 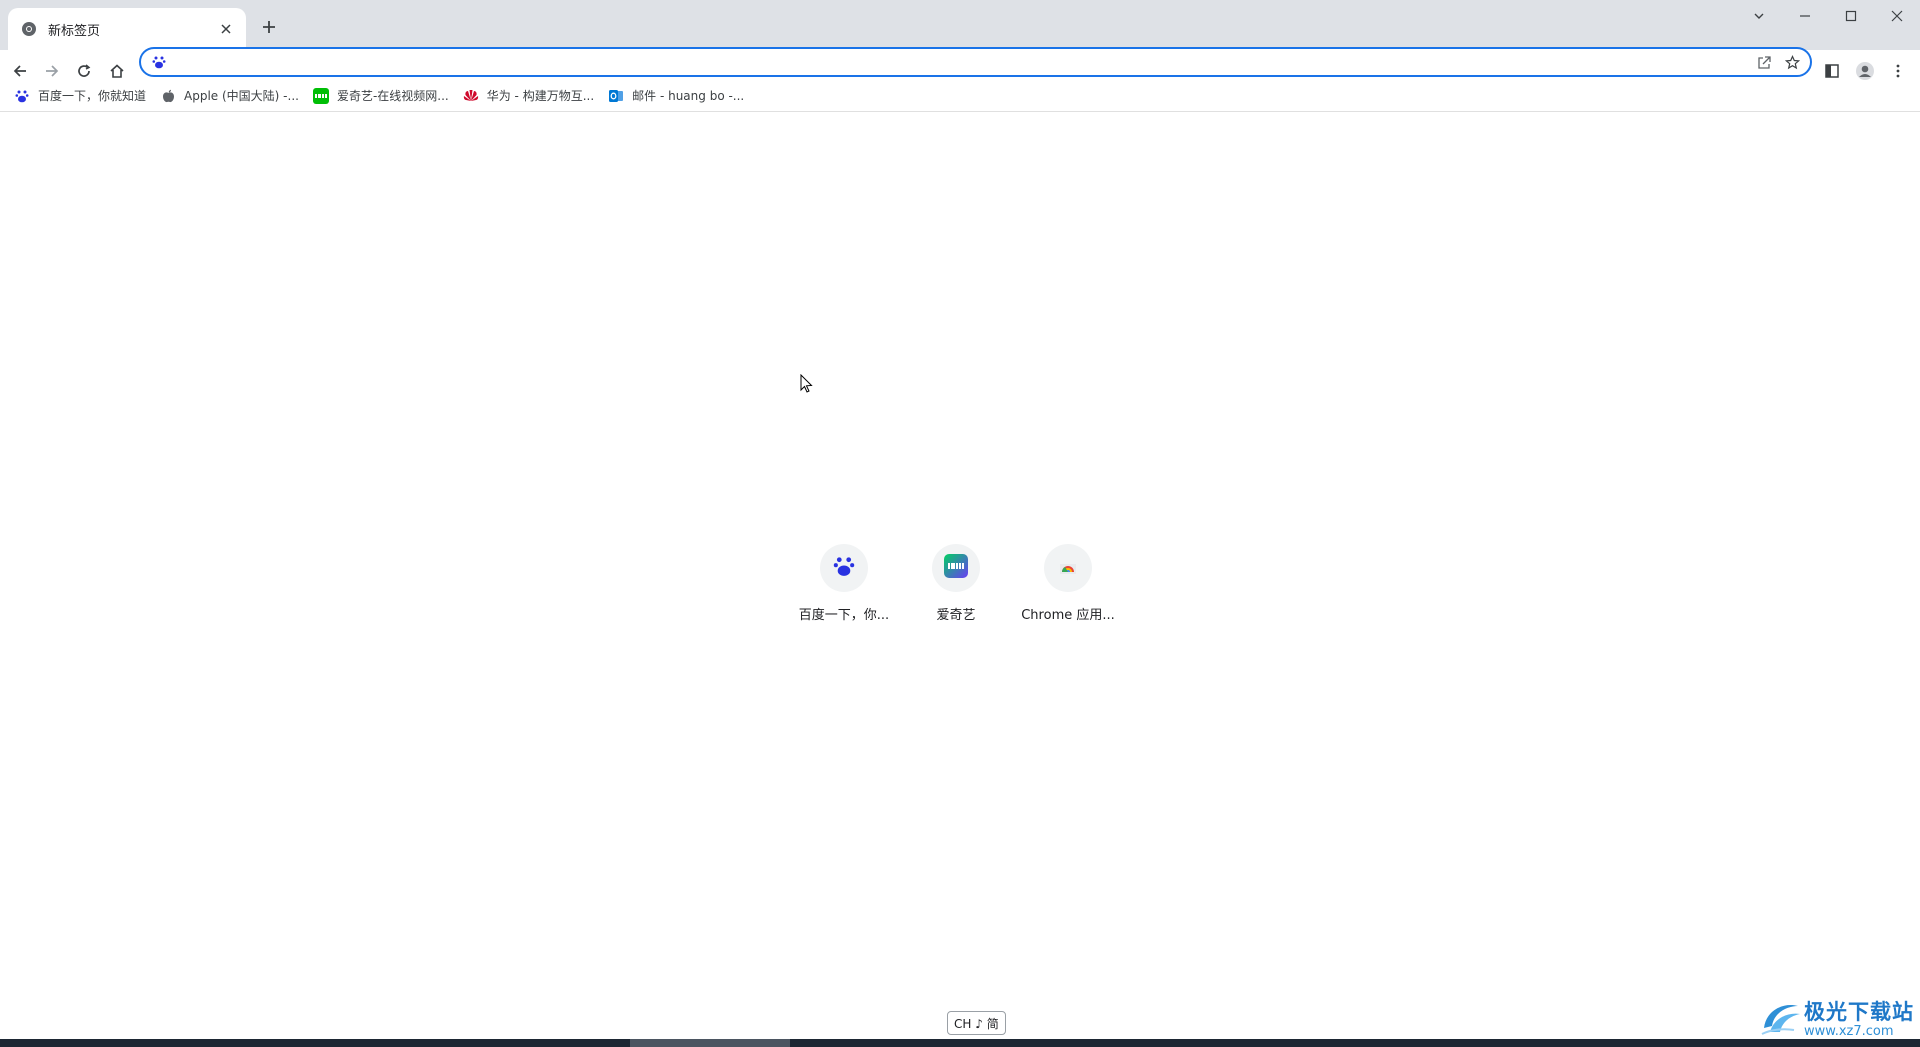 I want to click on ime-label: CH ♪ 简, so click(x=976, y=1023).